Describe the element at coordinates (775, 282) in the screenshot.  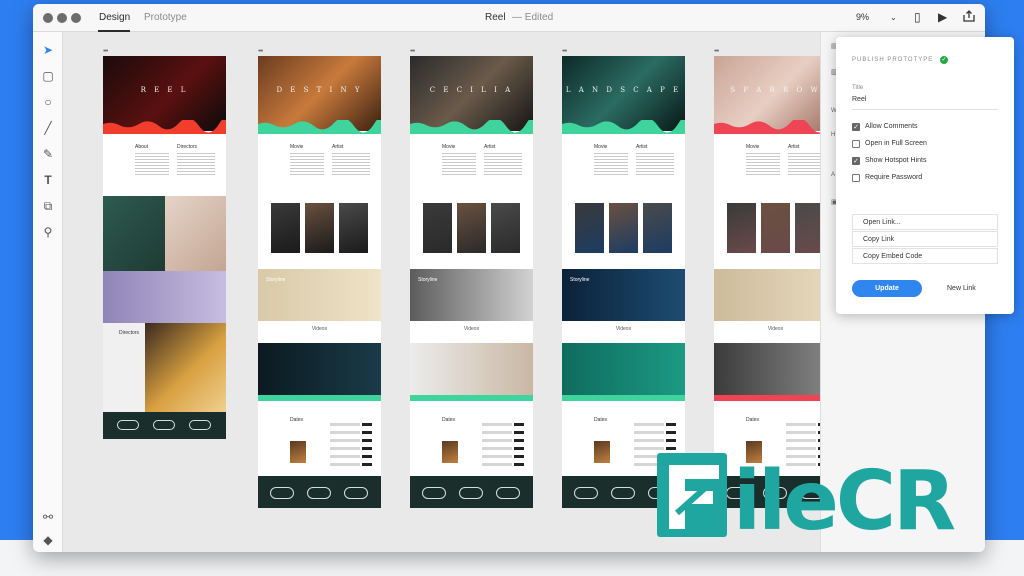
I see `artboard: S P A R R O W Movie Artist Videos Dates` at that location.